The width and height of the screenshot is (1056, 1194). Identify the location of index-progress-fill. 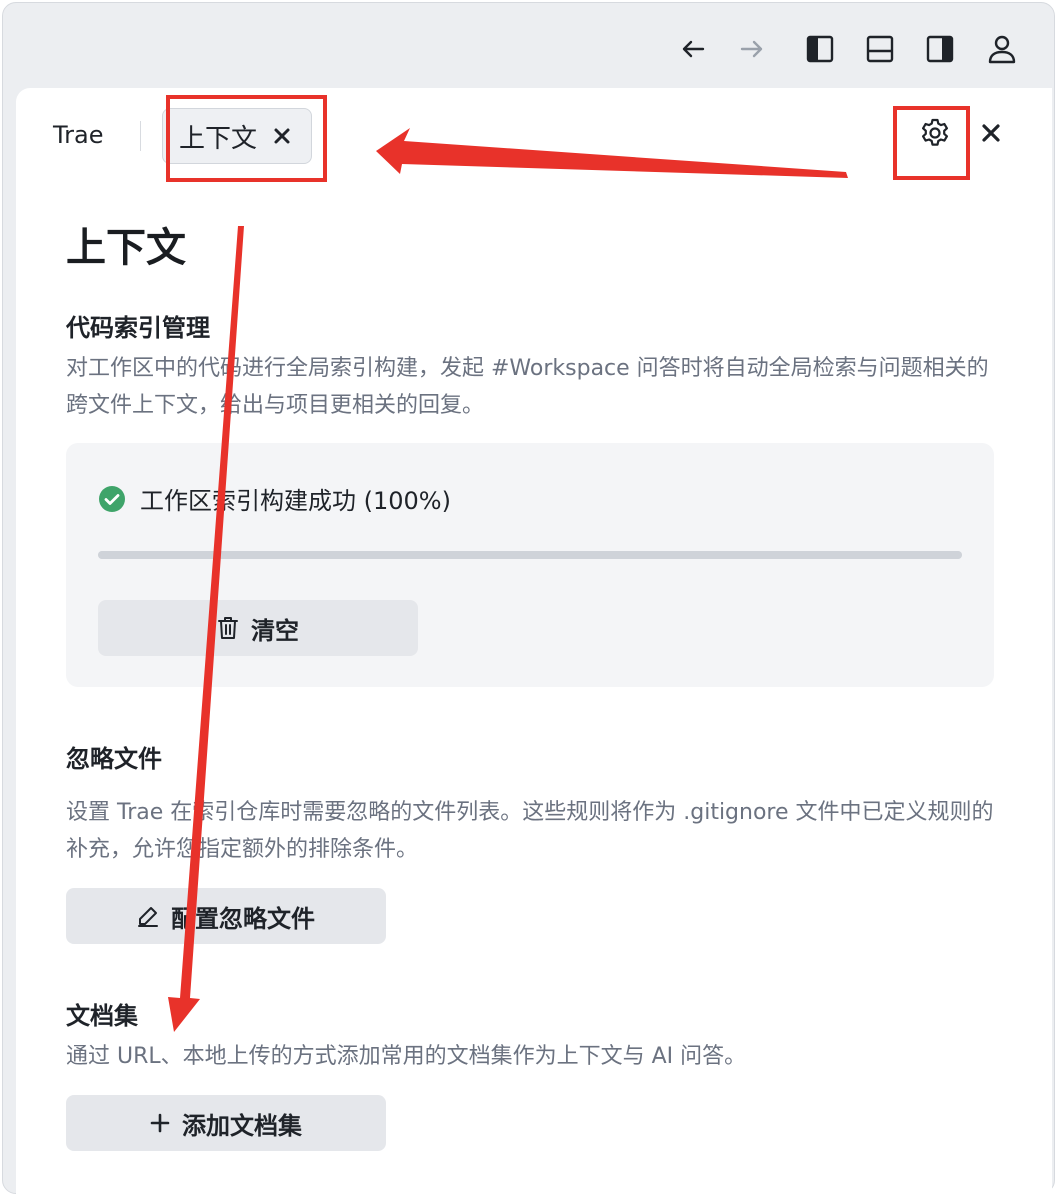
(530, 555).